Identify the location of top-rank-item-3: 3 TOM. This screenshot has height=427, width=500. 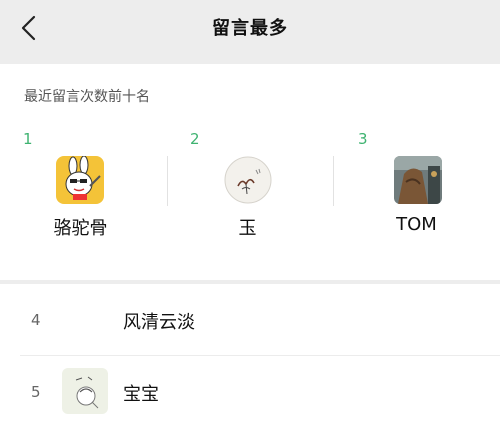
(416, 186).